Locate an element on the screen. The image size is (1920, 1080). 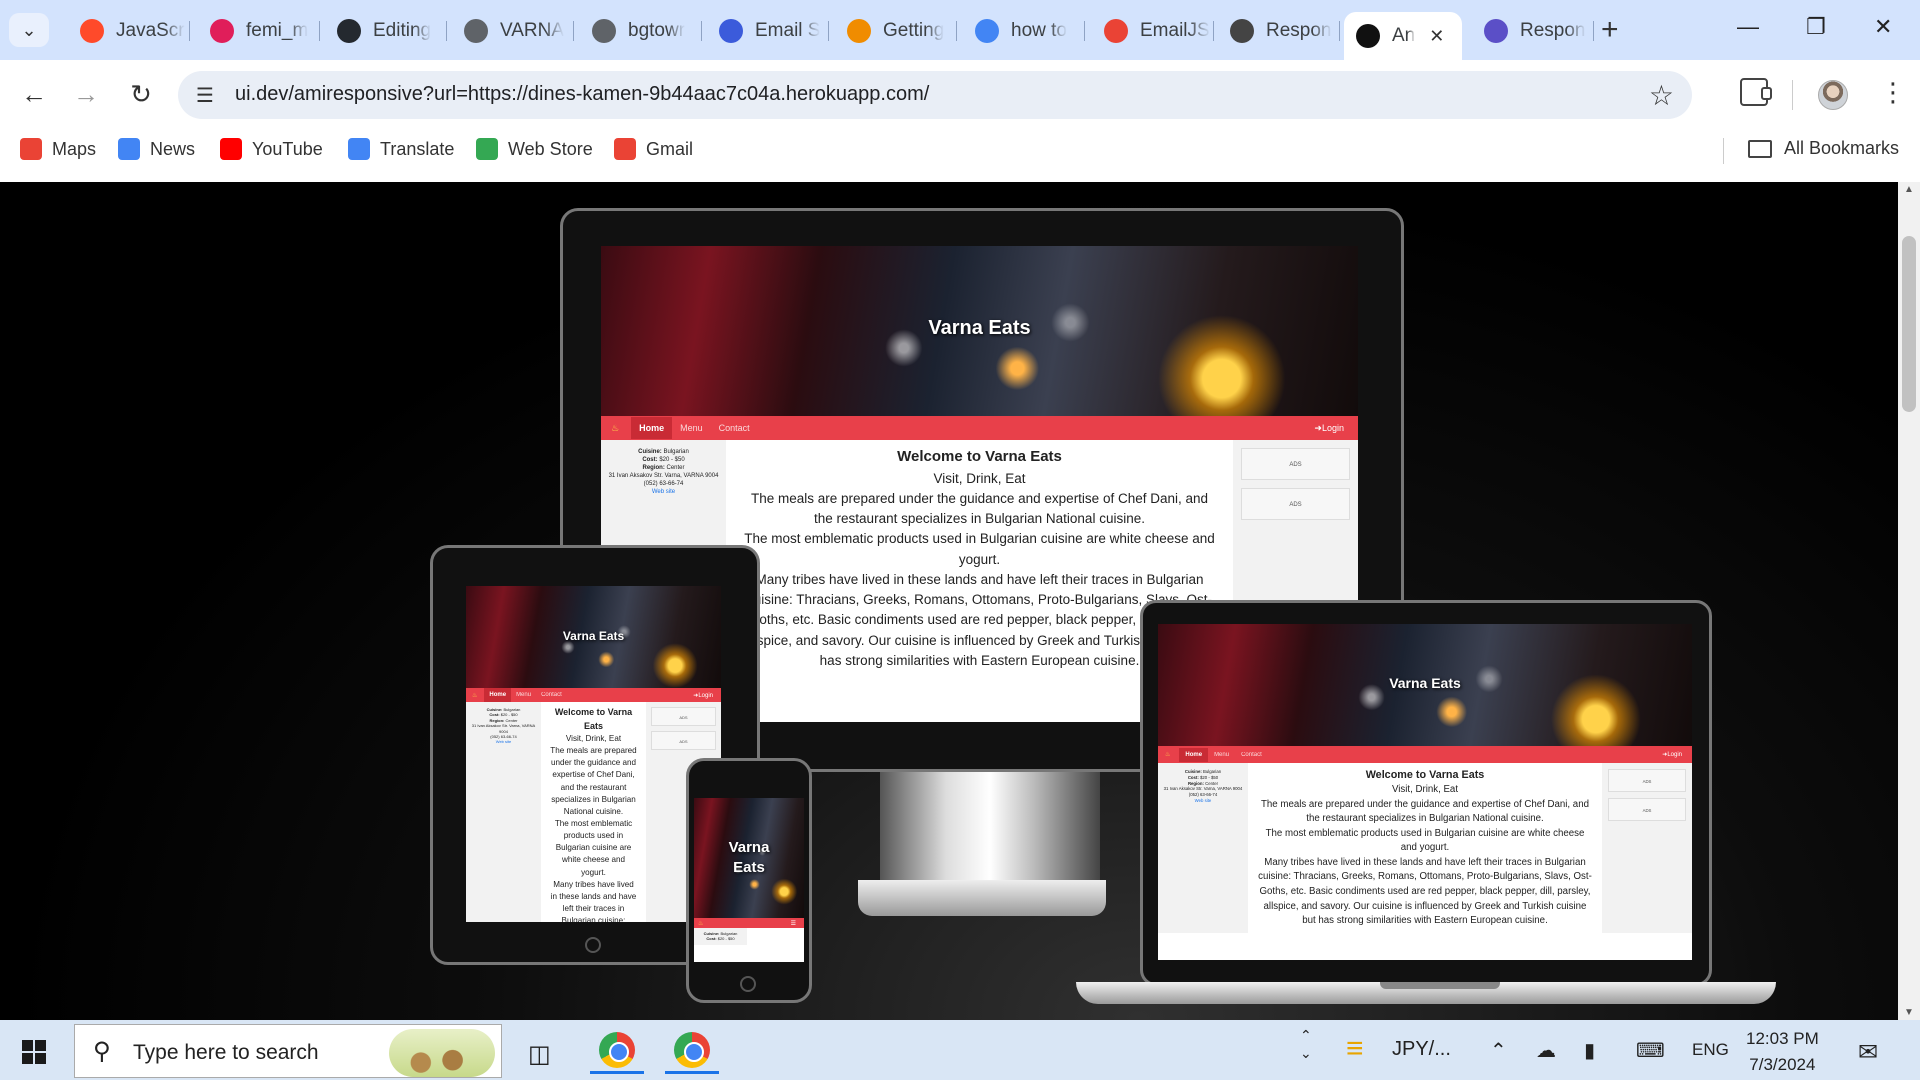
chrome-profile-taskbar-icon is located at coordinates (692, 1051).